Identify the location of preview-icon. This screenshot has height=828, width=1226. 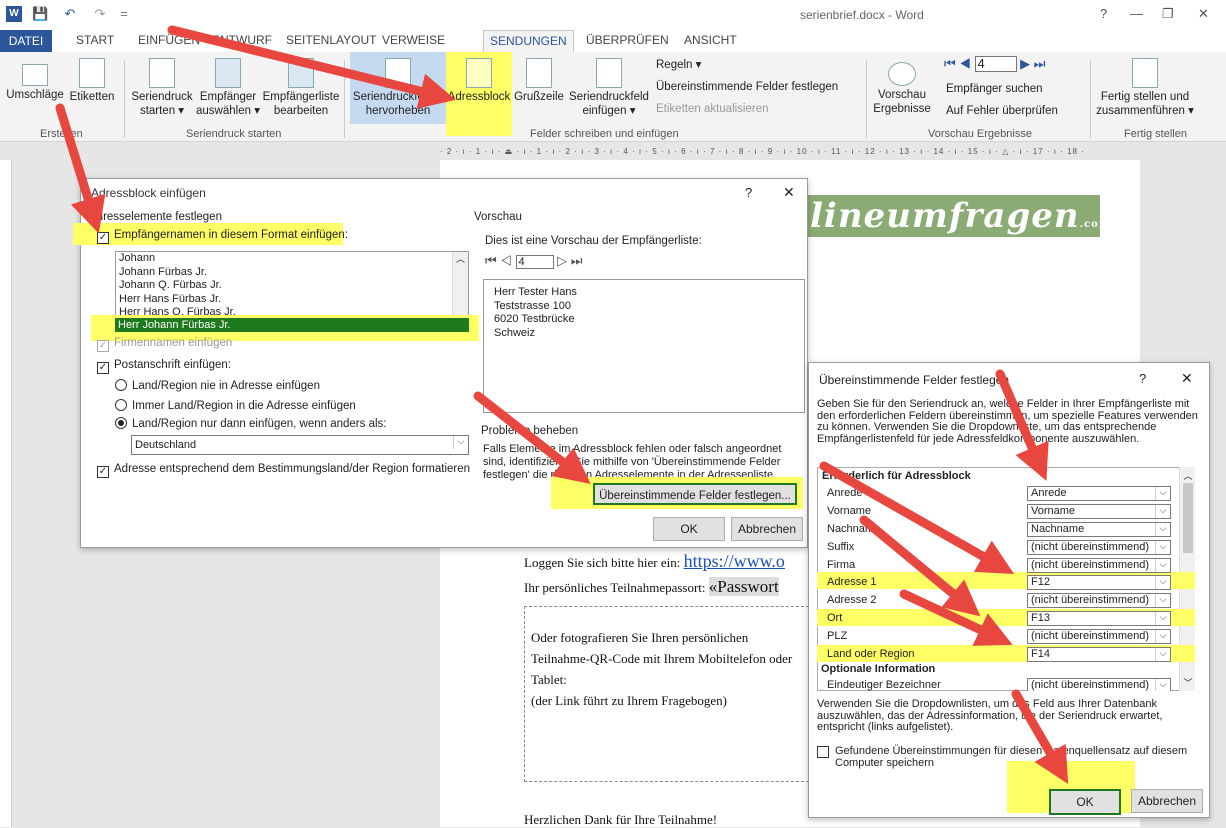
(902, 74).